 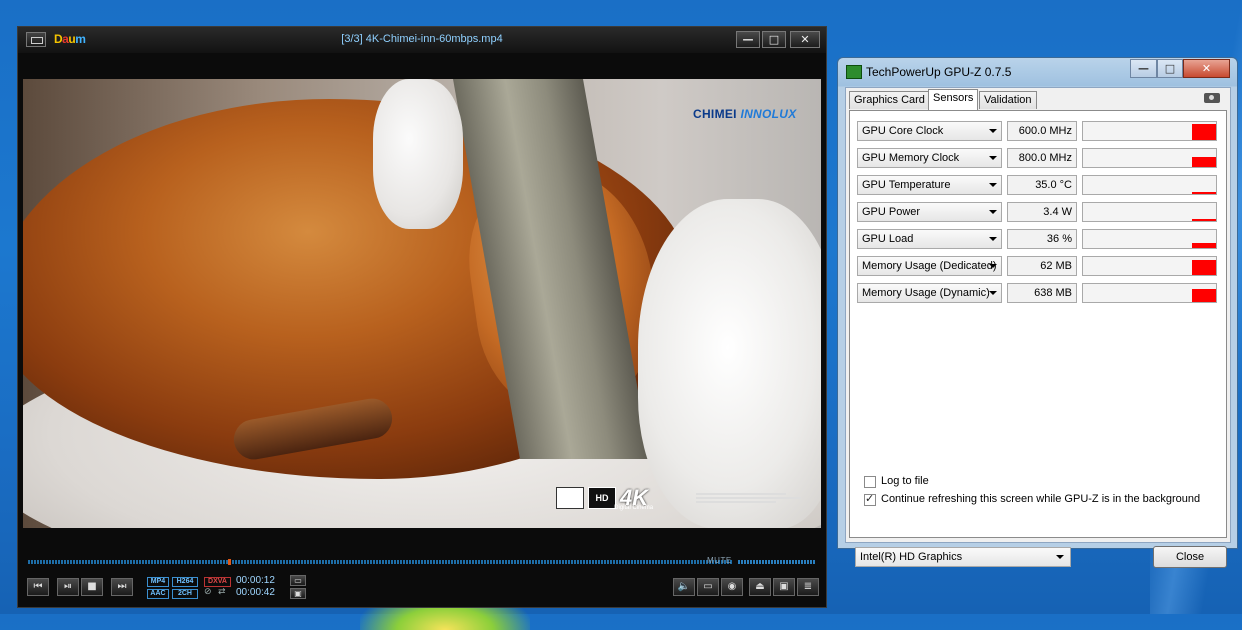 What do you see at coordinates (768, 114) in the screenshot?
I see `brand-innolux: INNOLUX` at bounding box center [768, 114].